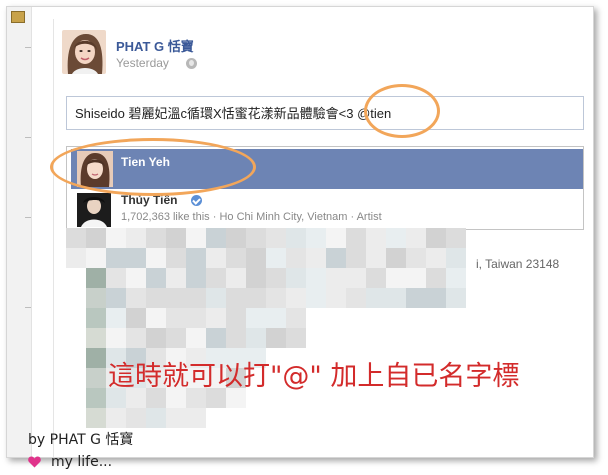  What do you see at coordinates (402, 111) in the screenshot?
I see `highlight-circle-mention` at bounding box center [402, 111].